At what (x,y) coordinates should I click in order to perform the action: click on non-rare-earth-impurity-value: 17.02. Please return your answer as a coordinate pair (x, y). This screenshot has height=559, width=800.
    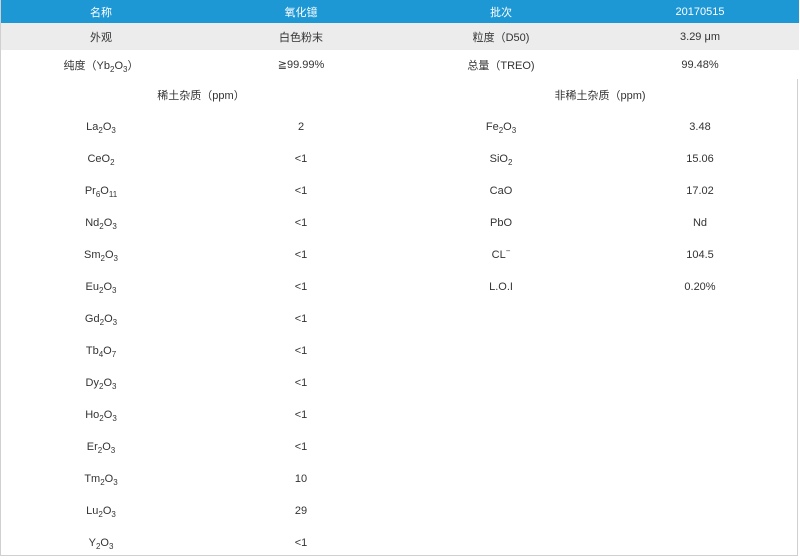
    Looking at the image, I should click on (700, 191).